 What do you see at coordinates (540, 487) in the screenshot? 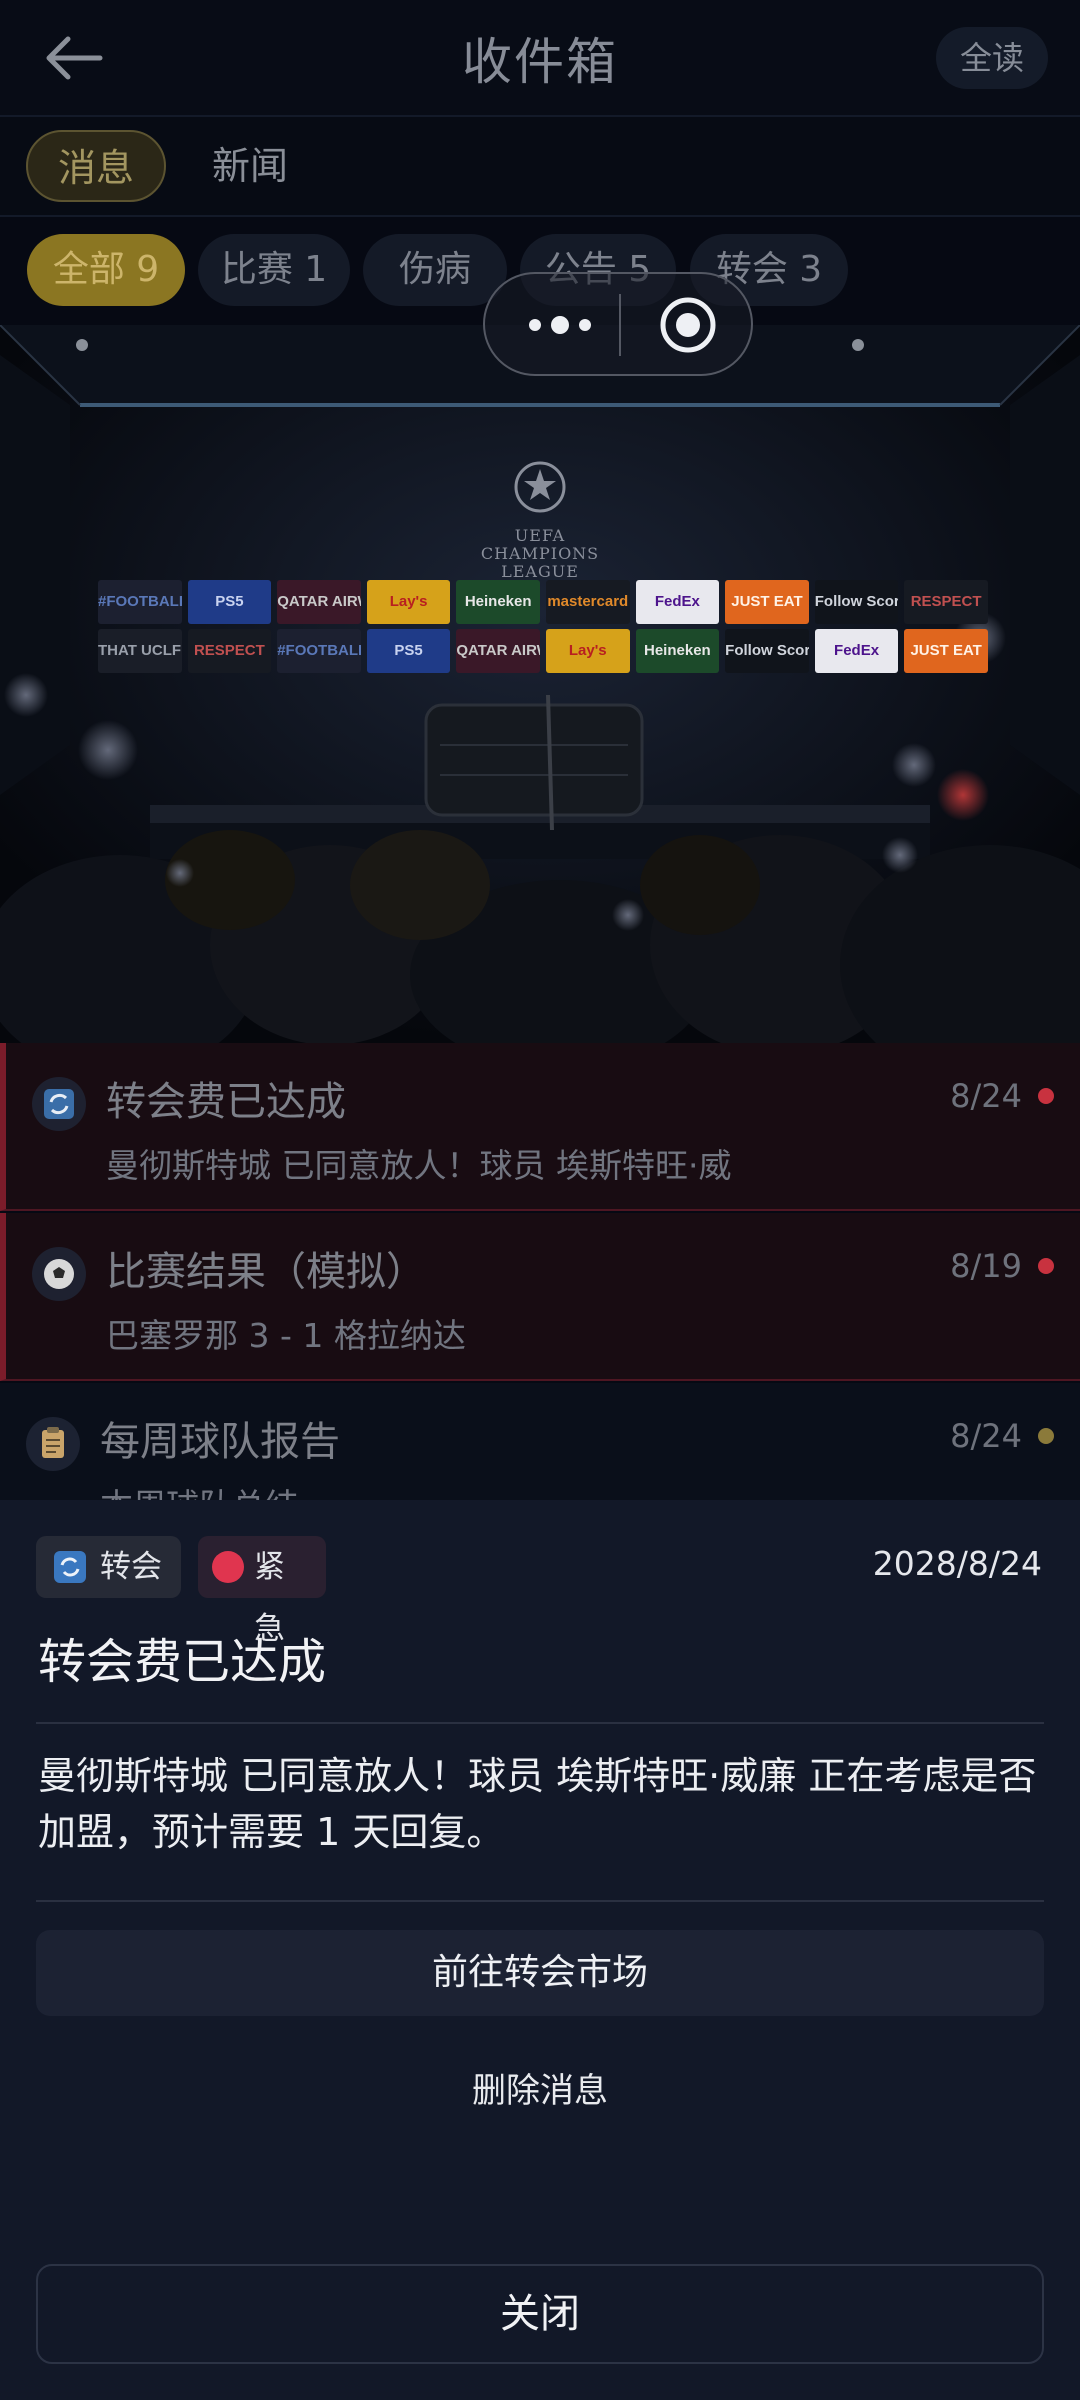
I see `starball-icon` at bounding box center [540, 487].